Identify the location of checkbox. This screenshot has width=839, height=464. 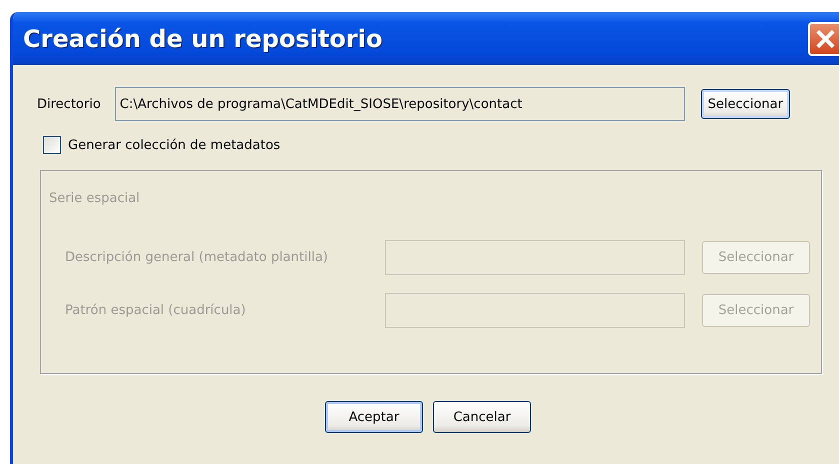
(52, 145).